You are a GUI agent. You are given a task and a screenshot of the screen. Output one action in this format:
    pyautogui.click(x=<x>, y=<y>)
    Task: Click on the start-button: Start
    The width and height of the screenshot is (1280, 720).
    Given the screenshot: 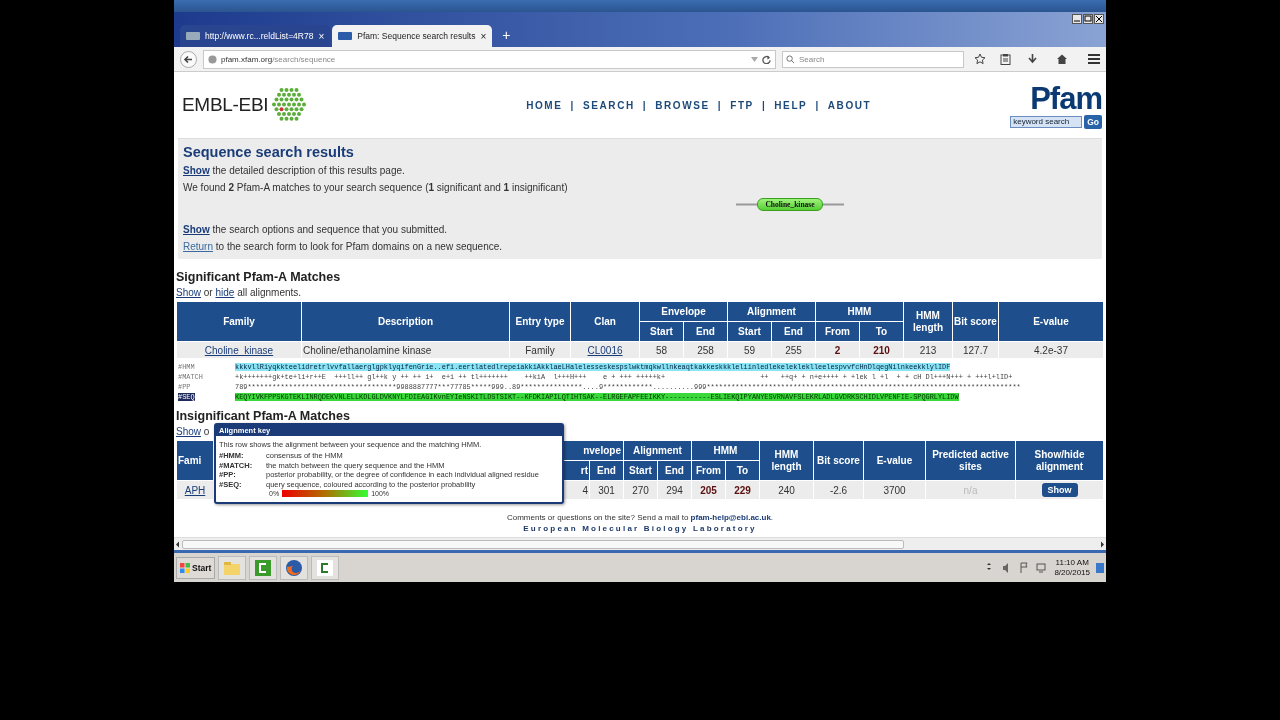 What is the action you would take?
    pyautogui.click(x=196, y=567)
    